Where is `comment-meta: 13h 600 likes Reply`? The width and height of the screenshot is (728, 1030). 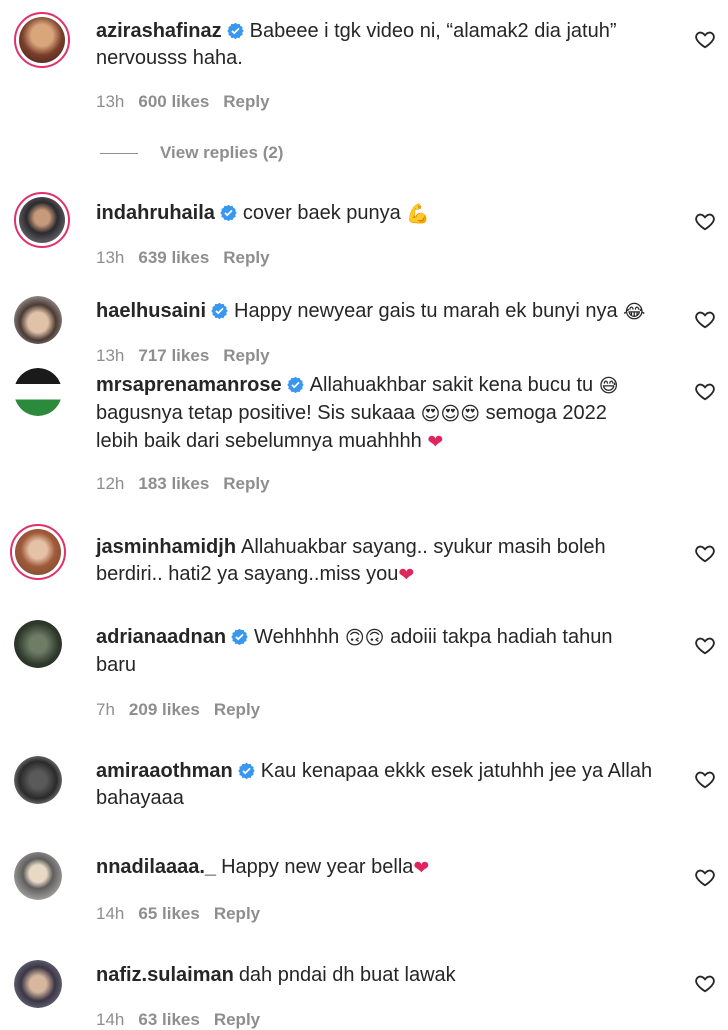
comment-meta: 13h 600 likes Reply is located at coordinates (190, 102).